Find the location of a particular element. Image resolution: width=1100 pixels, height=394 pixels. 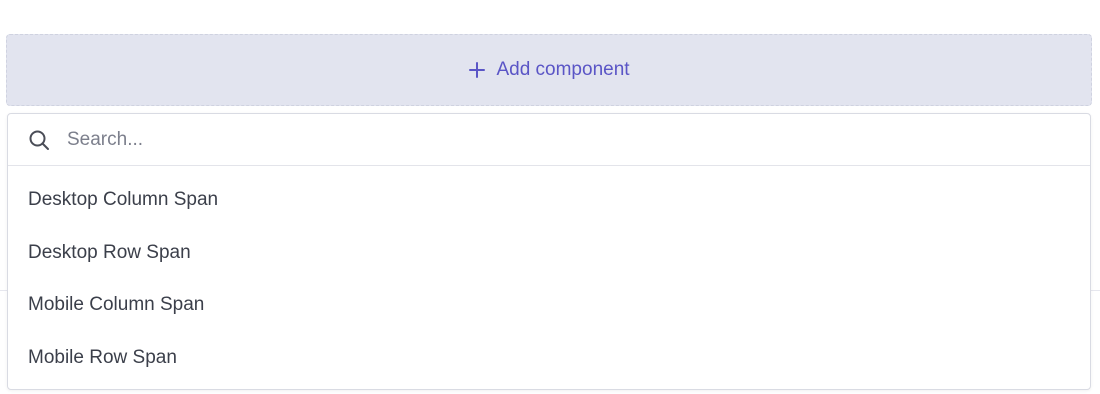

option-mobile-column-span: Mobile Column Span is located at coordinates (549, 305).